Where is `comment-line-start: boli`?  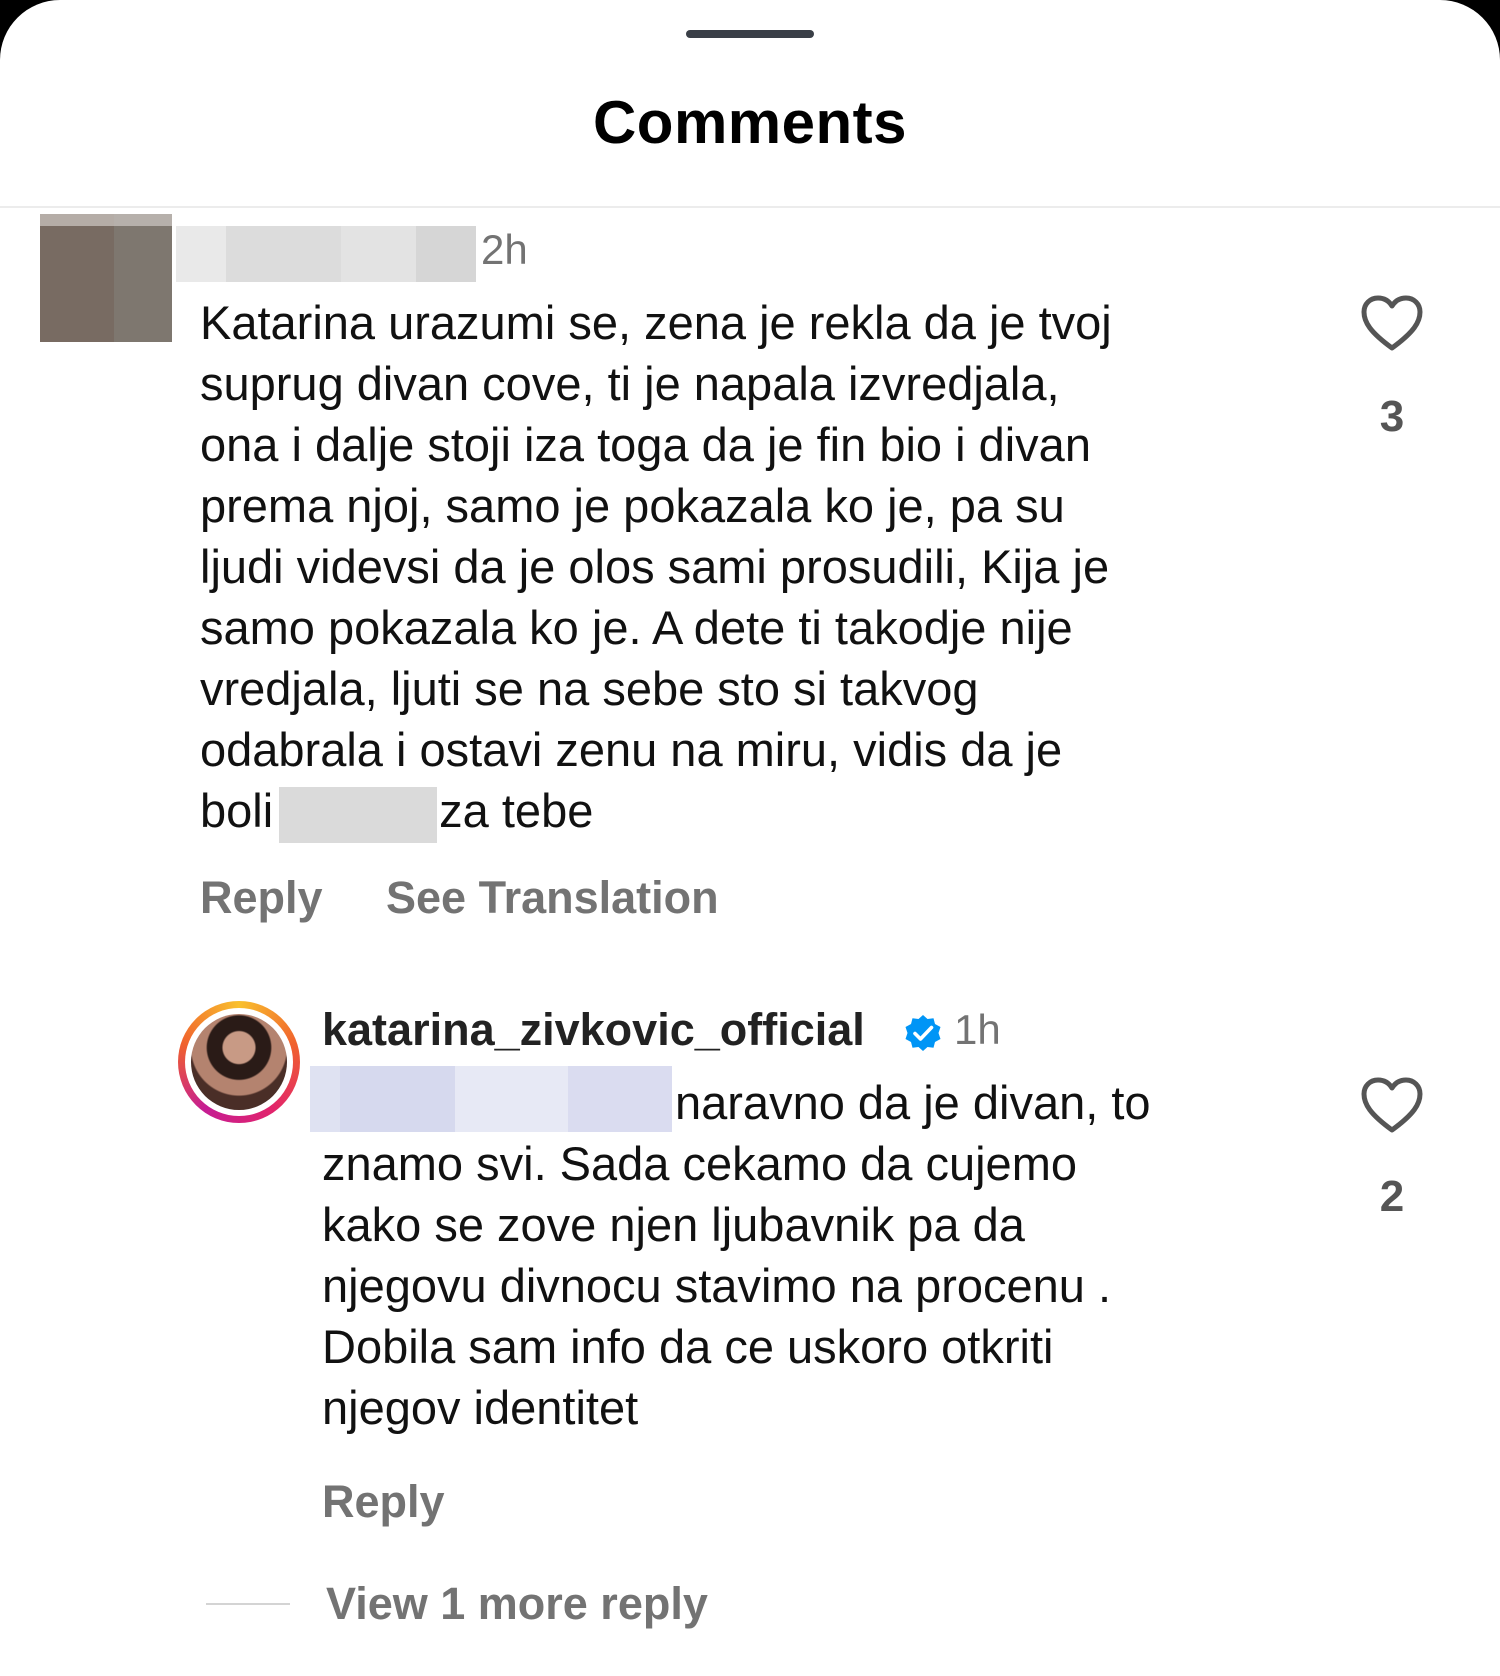 comment-line-start: boli is located at coordinates (237, 810).